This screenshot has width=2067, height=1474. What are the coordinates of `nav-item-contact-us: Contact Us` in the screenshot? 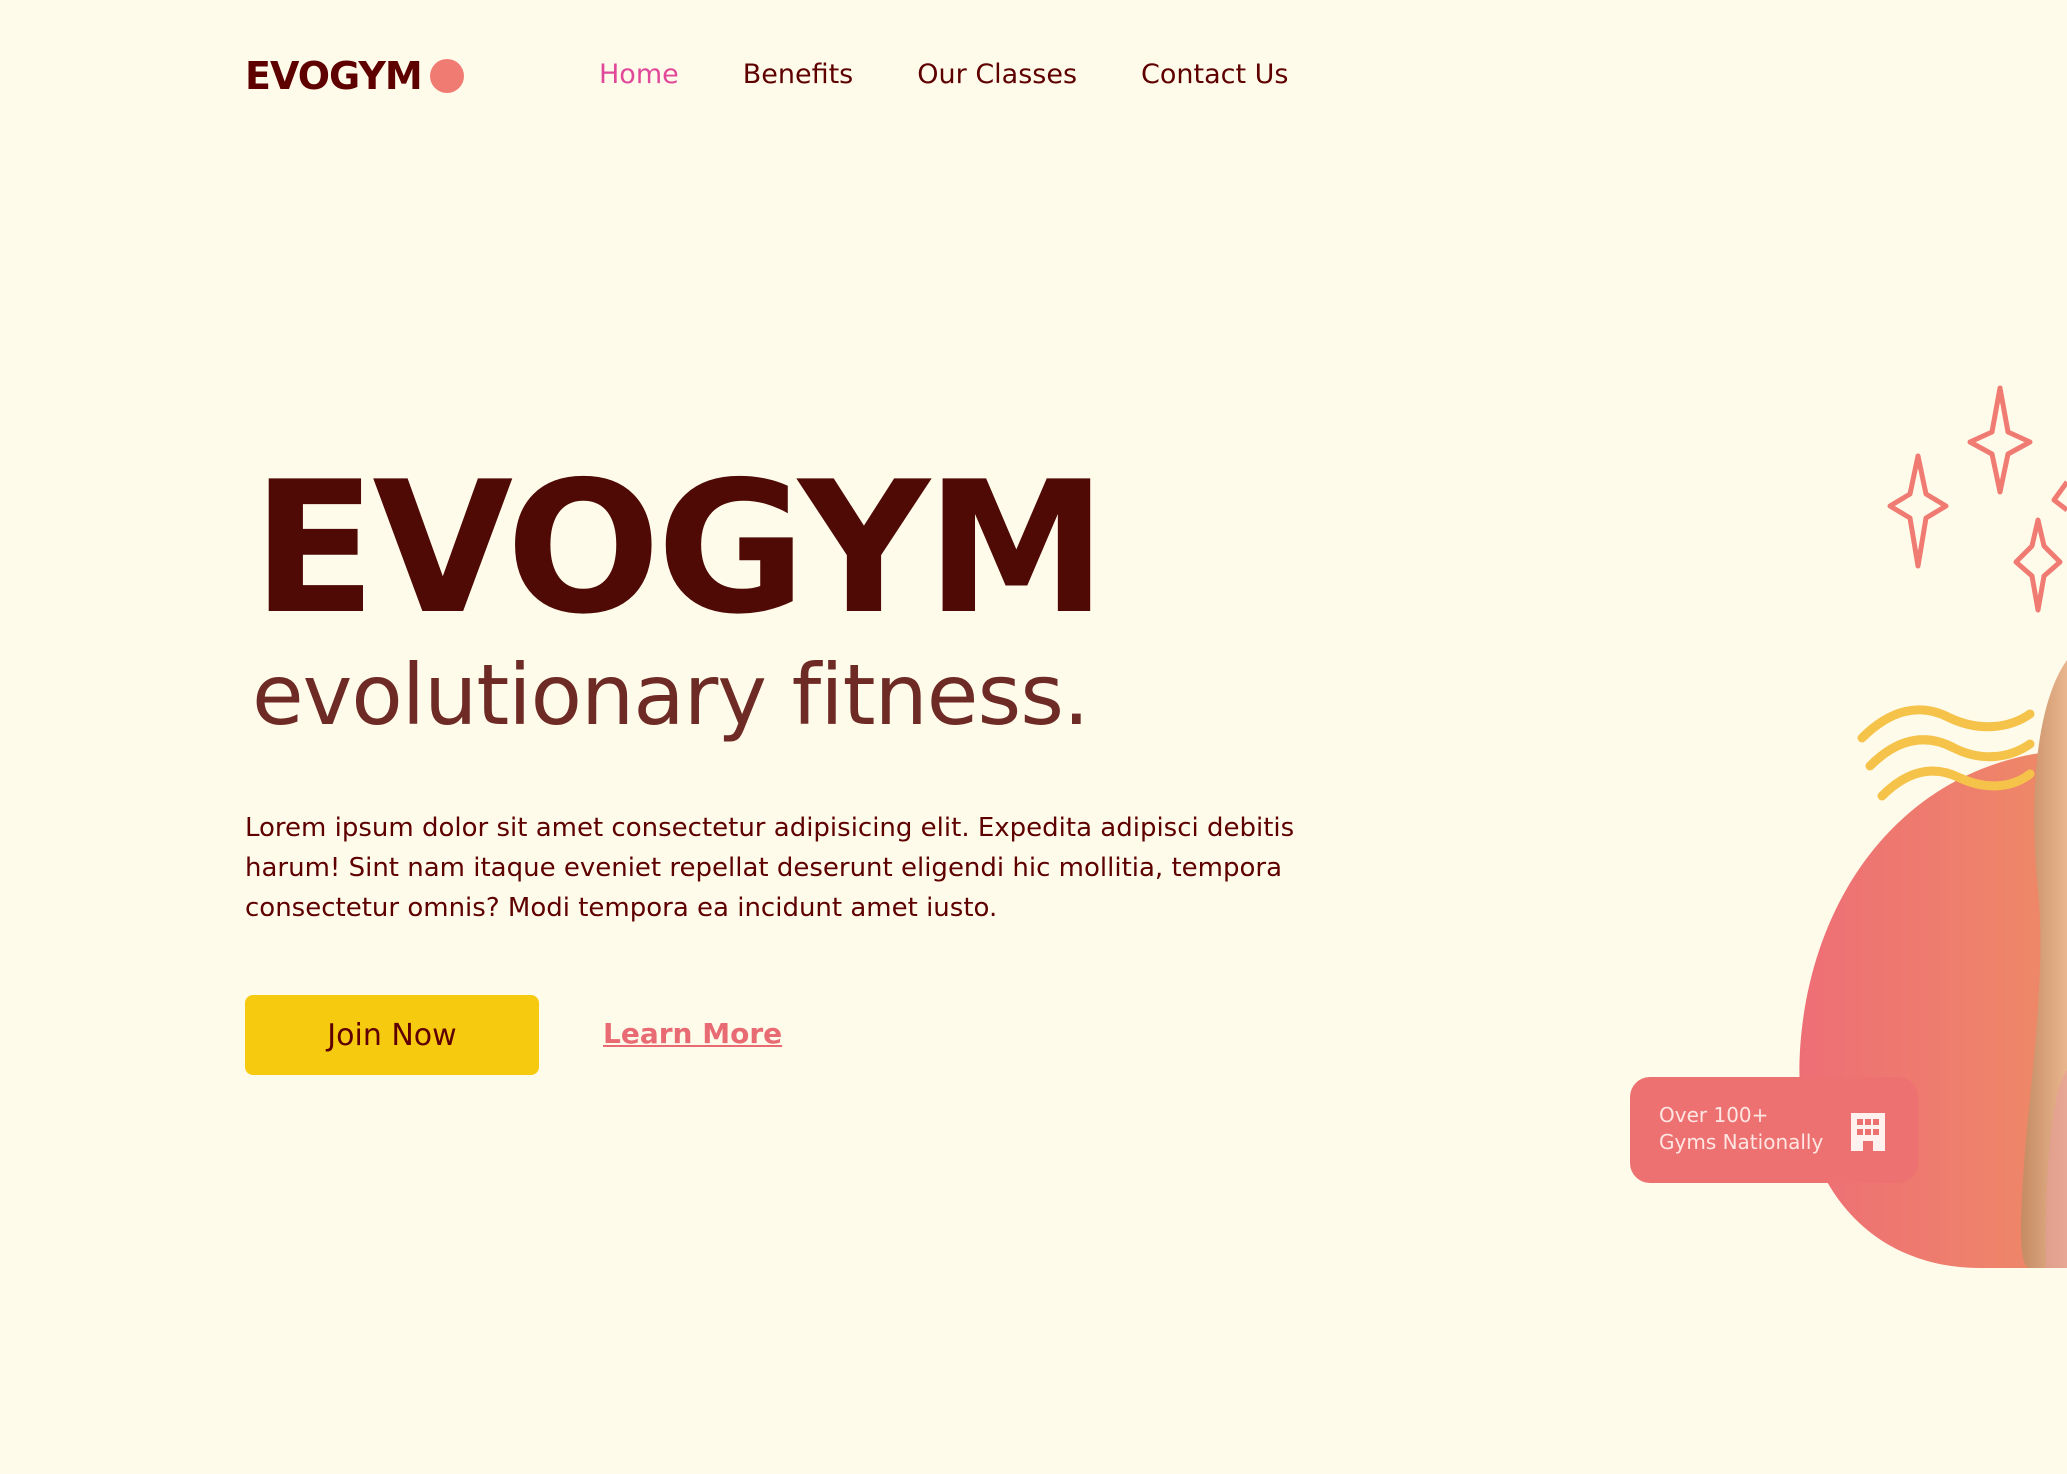 It's located at (1214, 75).